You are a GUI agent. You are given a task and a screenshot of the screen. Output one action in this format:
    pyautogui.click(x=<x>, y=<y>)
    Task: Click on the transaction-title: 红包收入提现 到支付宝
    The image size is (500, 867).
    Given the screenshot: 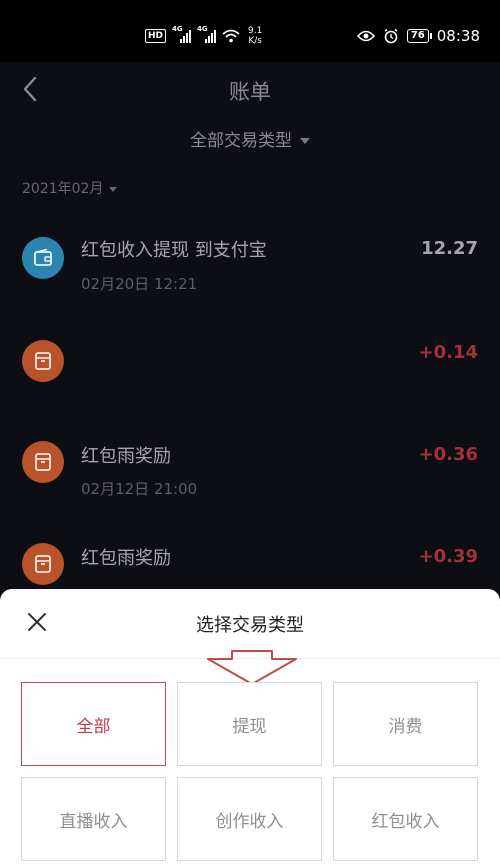 What is the action you would take?
    pyautogui.click(x=174, y=250)
    